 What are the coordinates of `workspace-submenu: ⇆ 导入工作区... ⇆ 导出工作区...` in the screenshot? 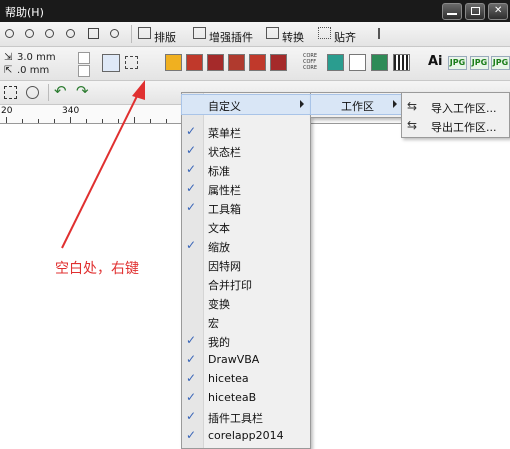 It's located at (455, 115).